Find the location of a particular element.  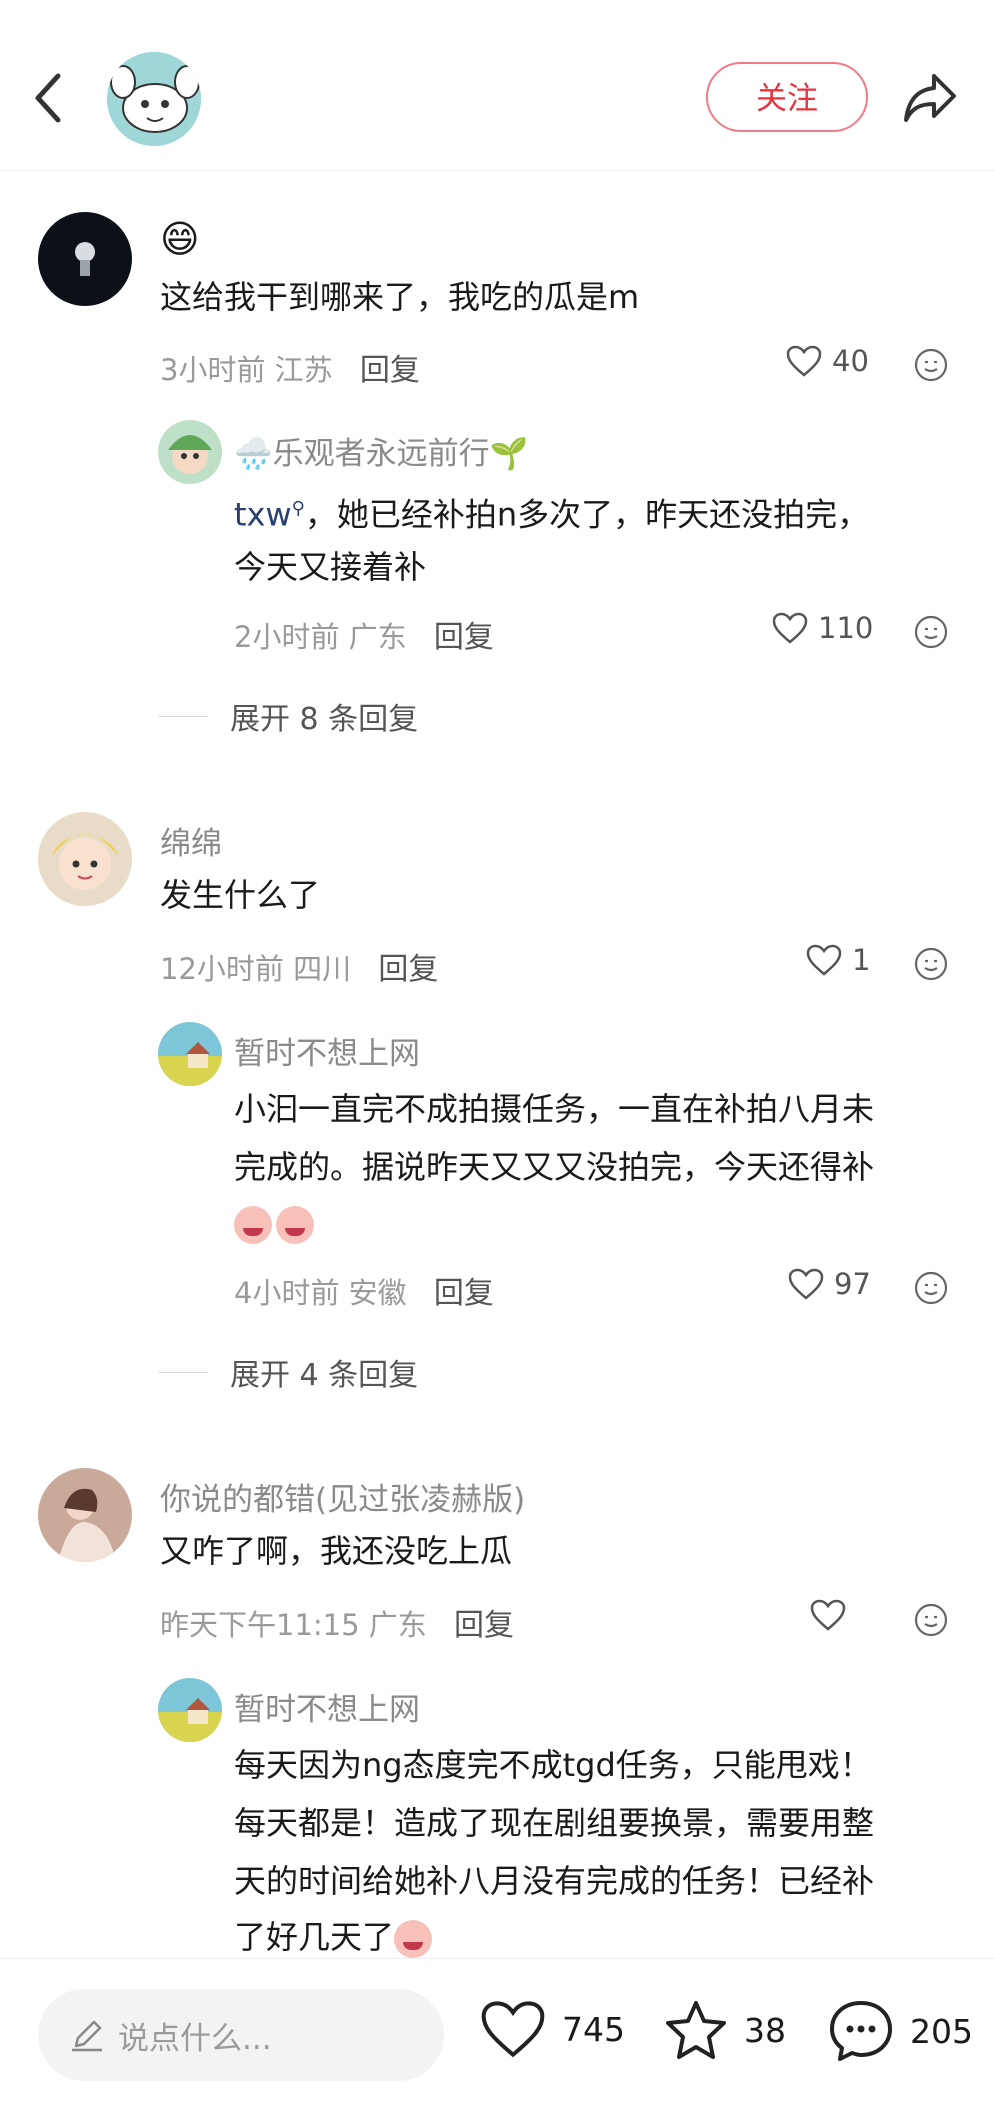

comment-time: 昨天下午11:15 is located at coordinates (260, 1625).